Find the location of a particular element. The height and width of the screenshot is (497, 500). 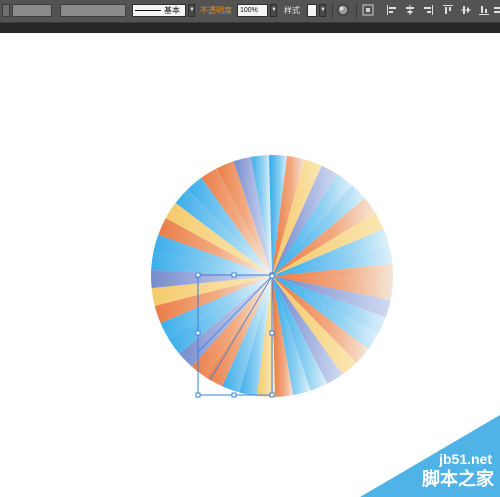

watermark-site-name: 脚本之家 is located at coordinates (458, 479).